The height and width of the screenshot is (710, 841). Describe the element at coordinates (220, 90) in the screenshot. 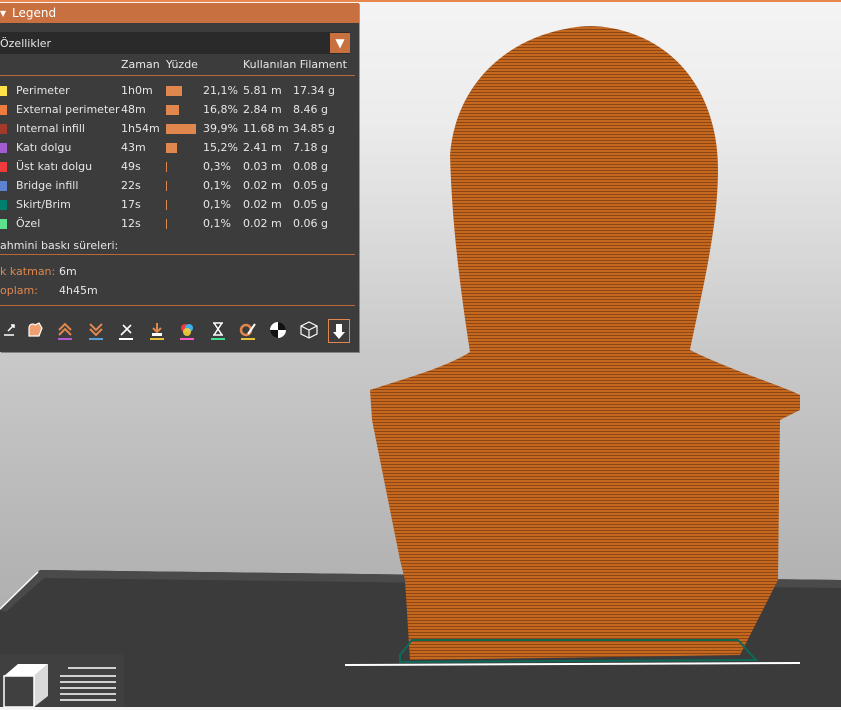

I see `feature-percent: 21,1%` at that location.